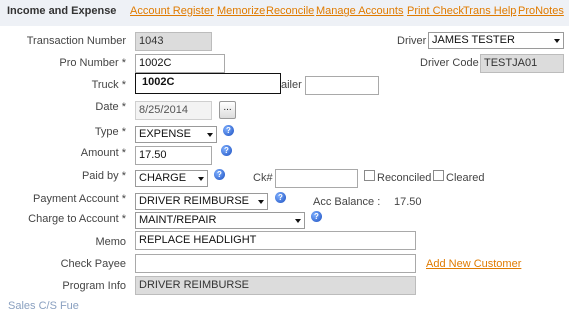 The height and width of the screenshot is (312, 569). Describe the element at coordinates (369, 175) in the screenshot. I see `reconciled-checkbox` at that location.